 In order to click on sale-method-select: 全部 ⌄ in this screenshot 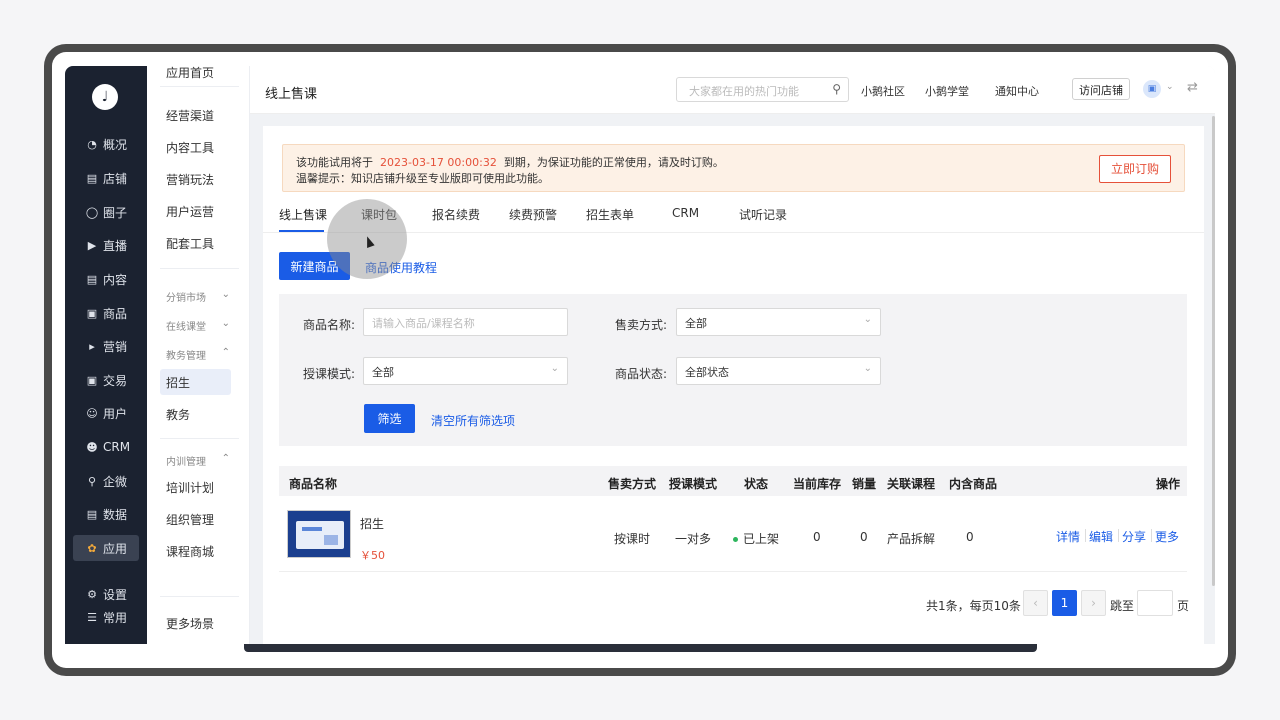, I will do `click(778, 322)`.